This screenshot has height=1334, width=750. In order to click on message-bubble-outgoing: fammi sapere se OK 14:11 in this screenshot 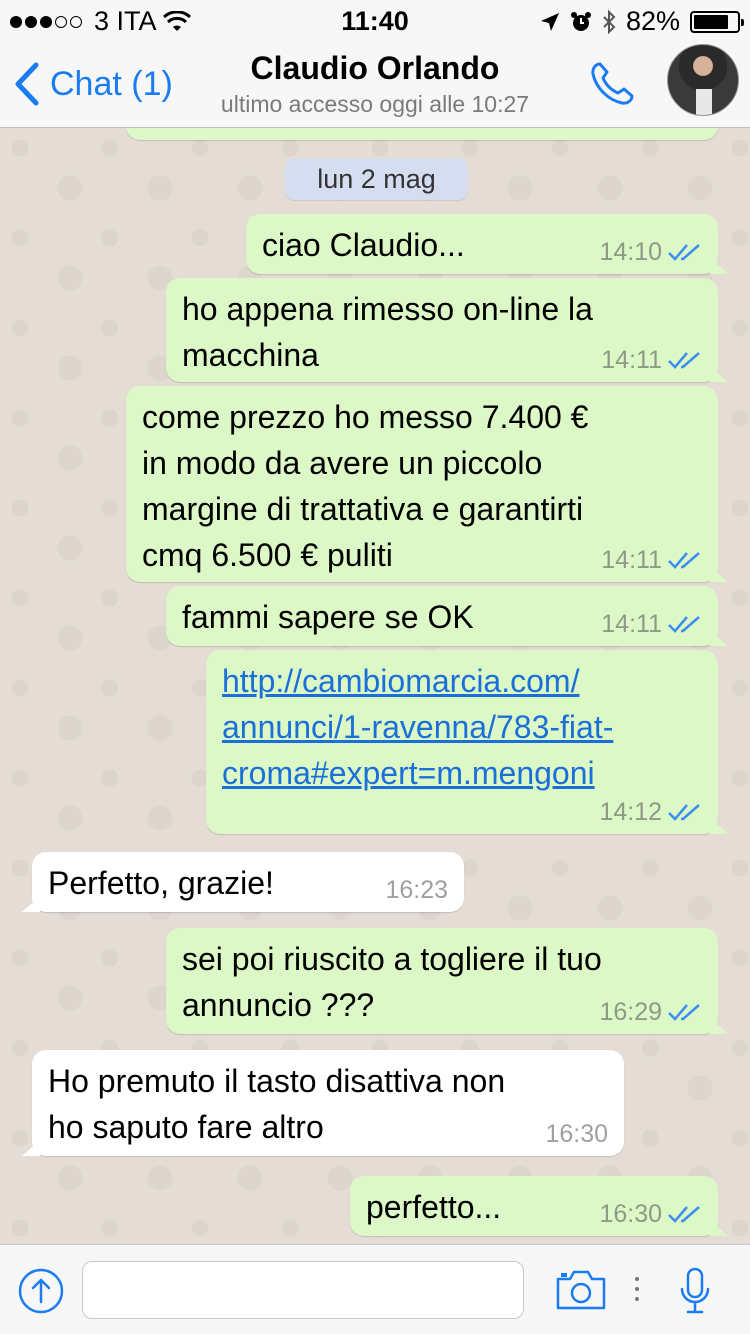, I will do `click(447, 616)`.